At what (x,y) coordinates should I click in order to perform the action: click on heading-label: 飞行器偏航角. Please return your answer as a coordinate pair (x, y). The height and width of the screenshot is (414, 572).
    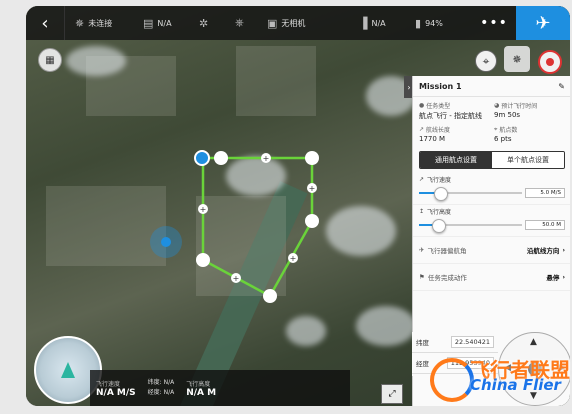
    Looking at the image, I should click on (447, 251).